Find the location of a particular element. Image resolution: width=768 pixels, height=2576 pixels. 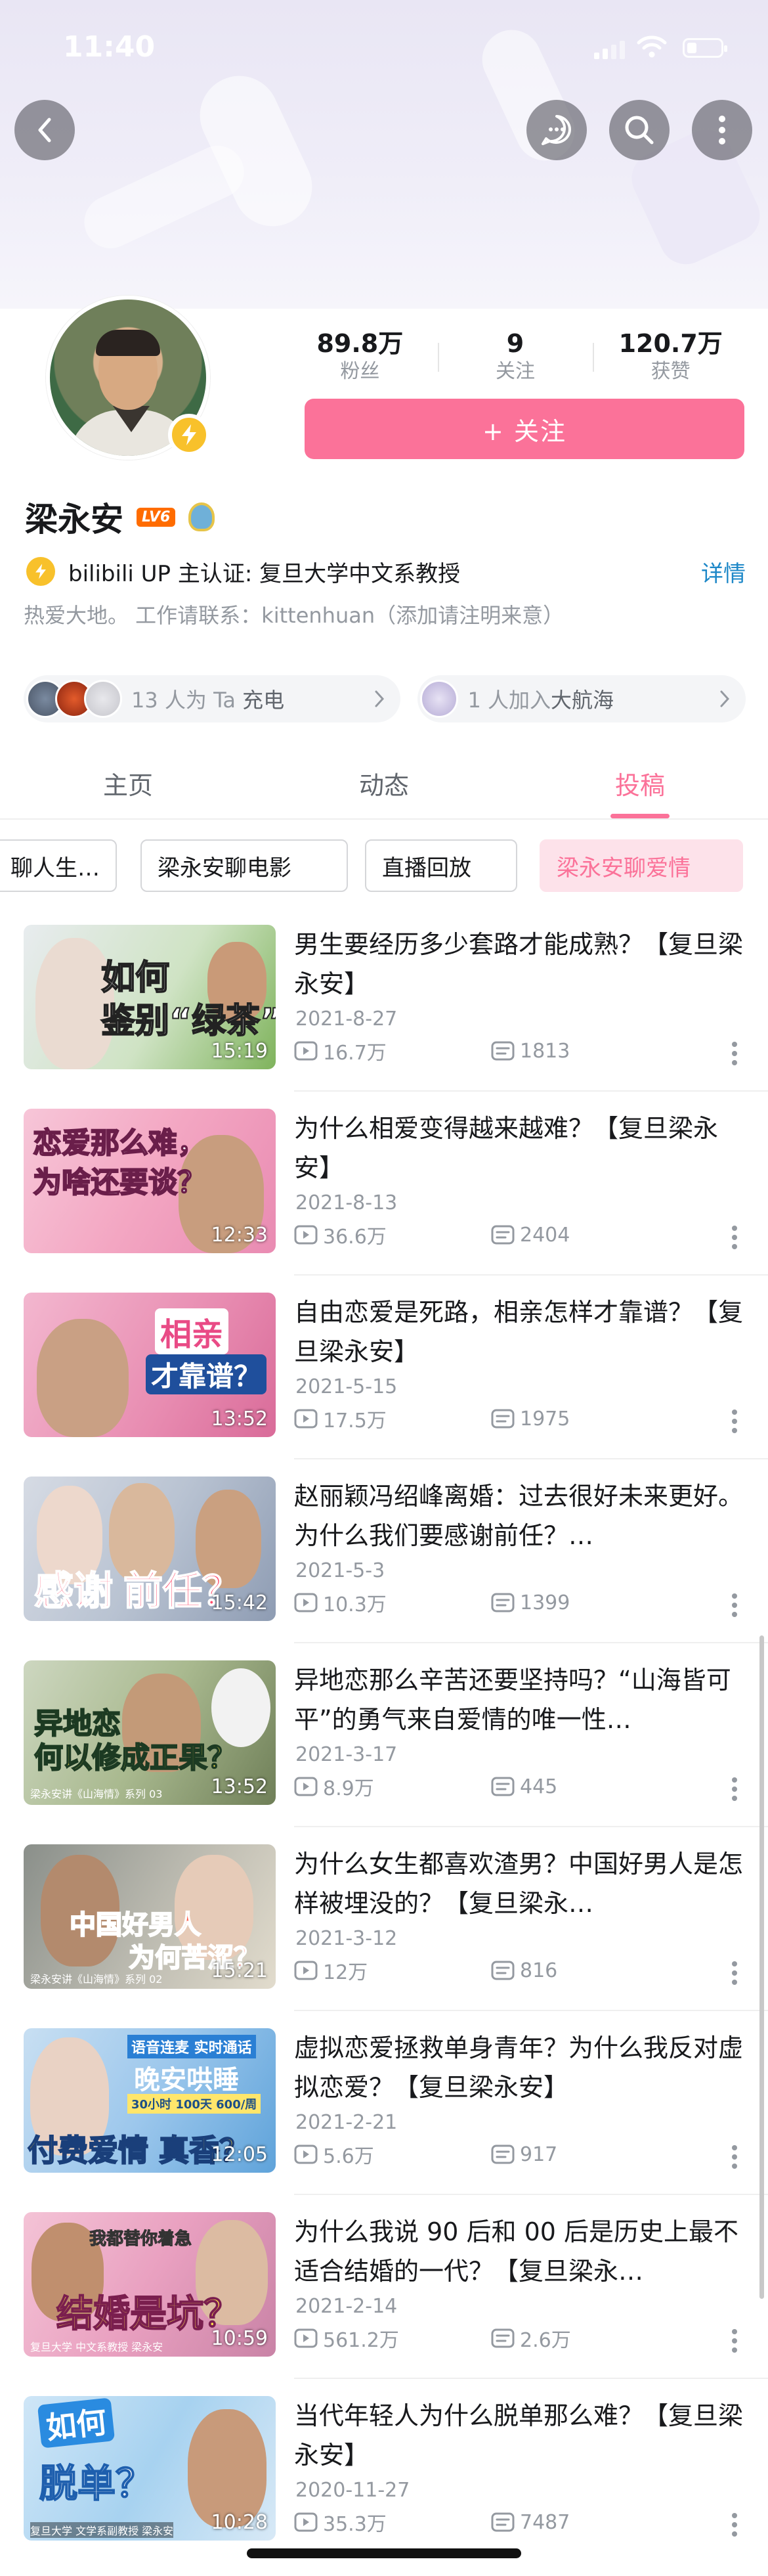

play-count: 16.7万 is located at coordinates (355, 1053).